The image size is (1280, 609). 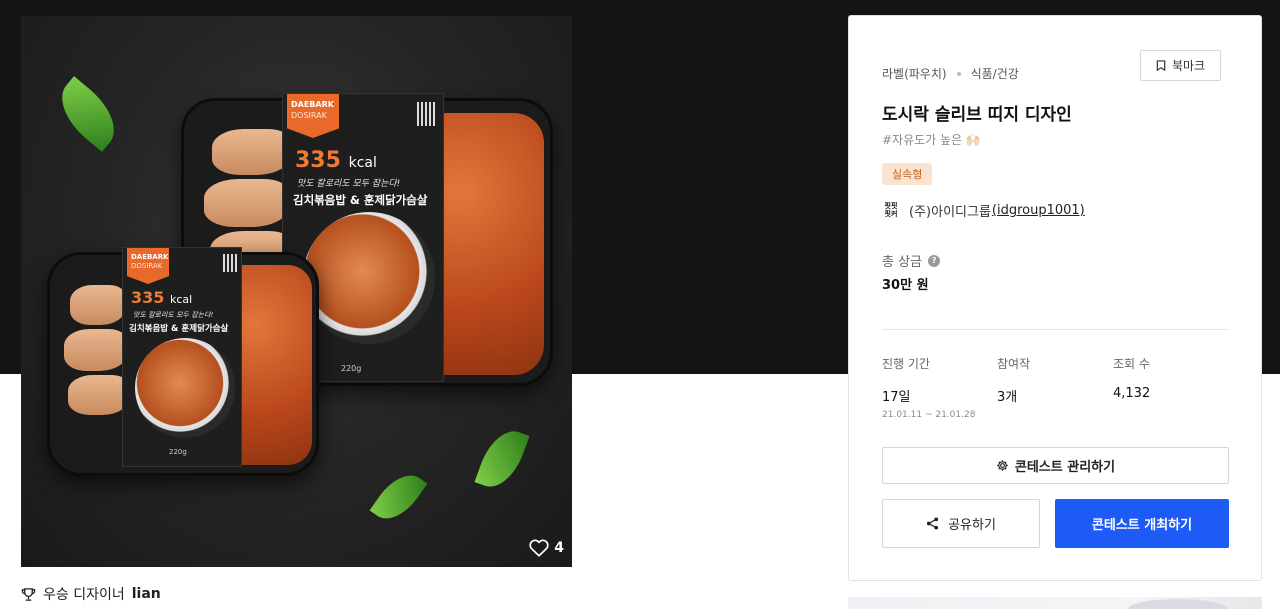 What do you see at coordinates (1002, 465) in the screenshot?
I see `gear-icon` at bounding box center [1002, 465].